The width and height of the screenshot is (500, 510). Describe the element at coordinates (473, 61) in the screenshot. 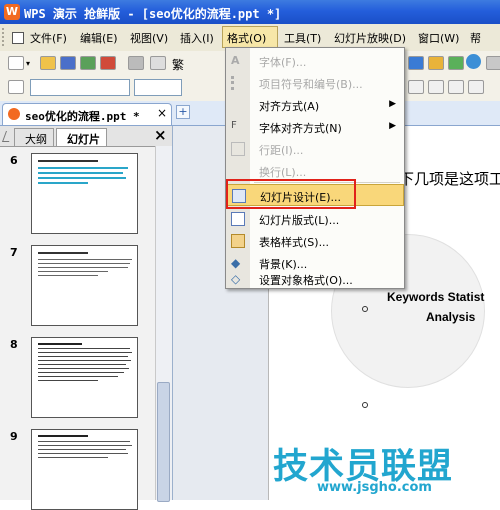

I see `globe-icon` at that location.